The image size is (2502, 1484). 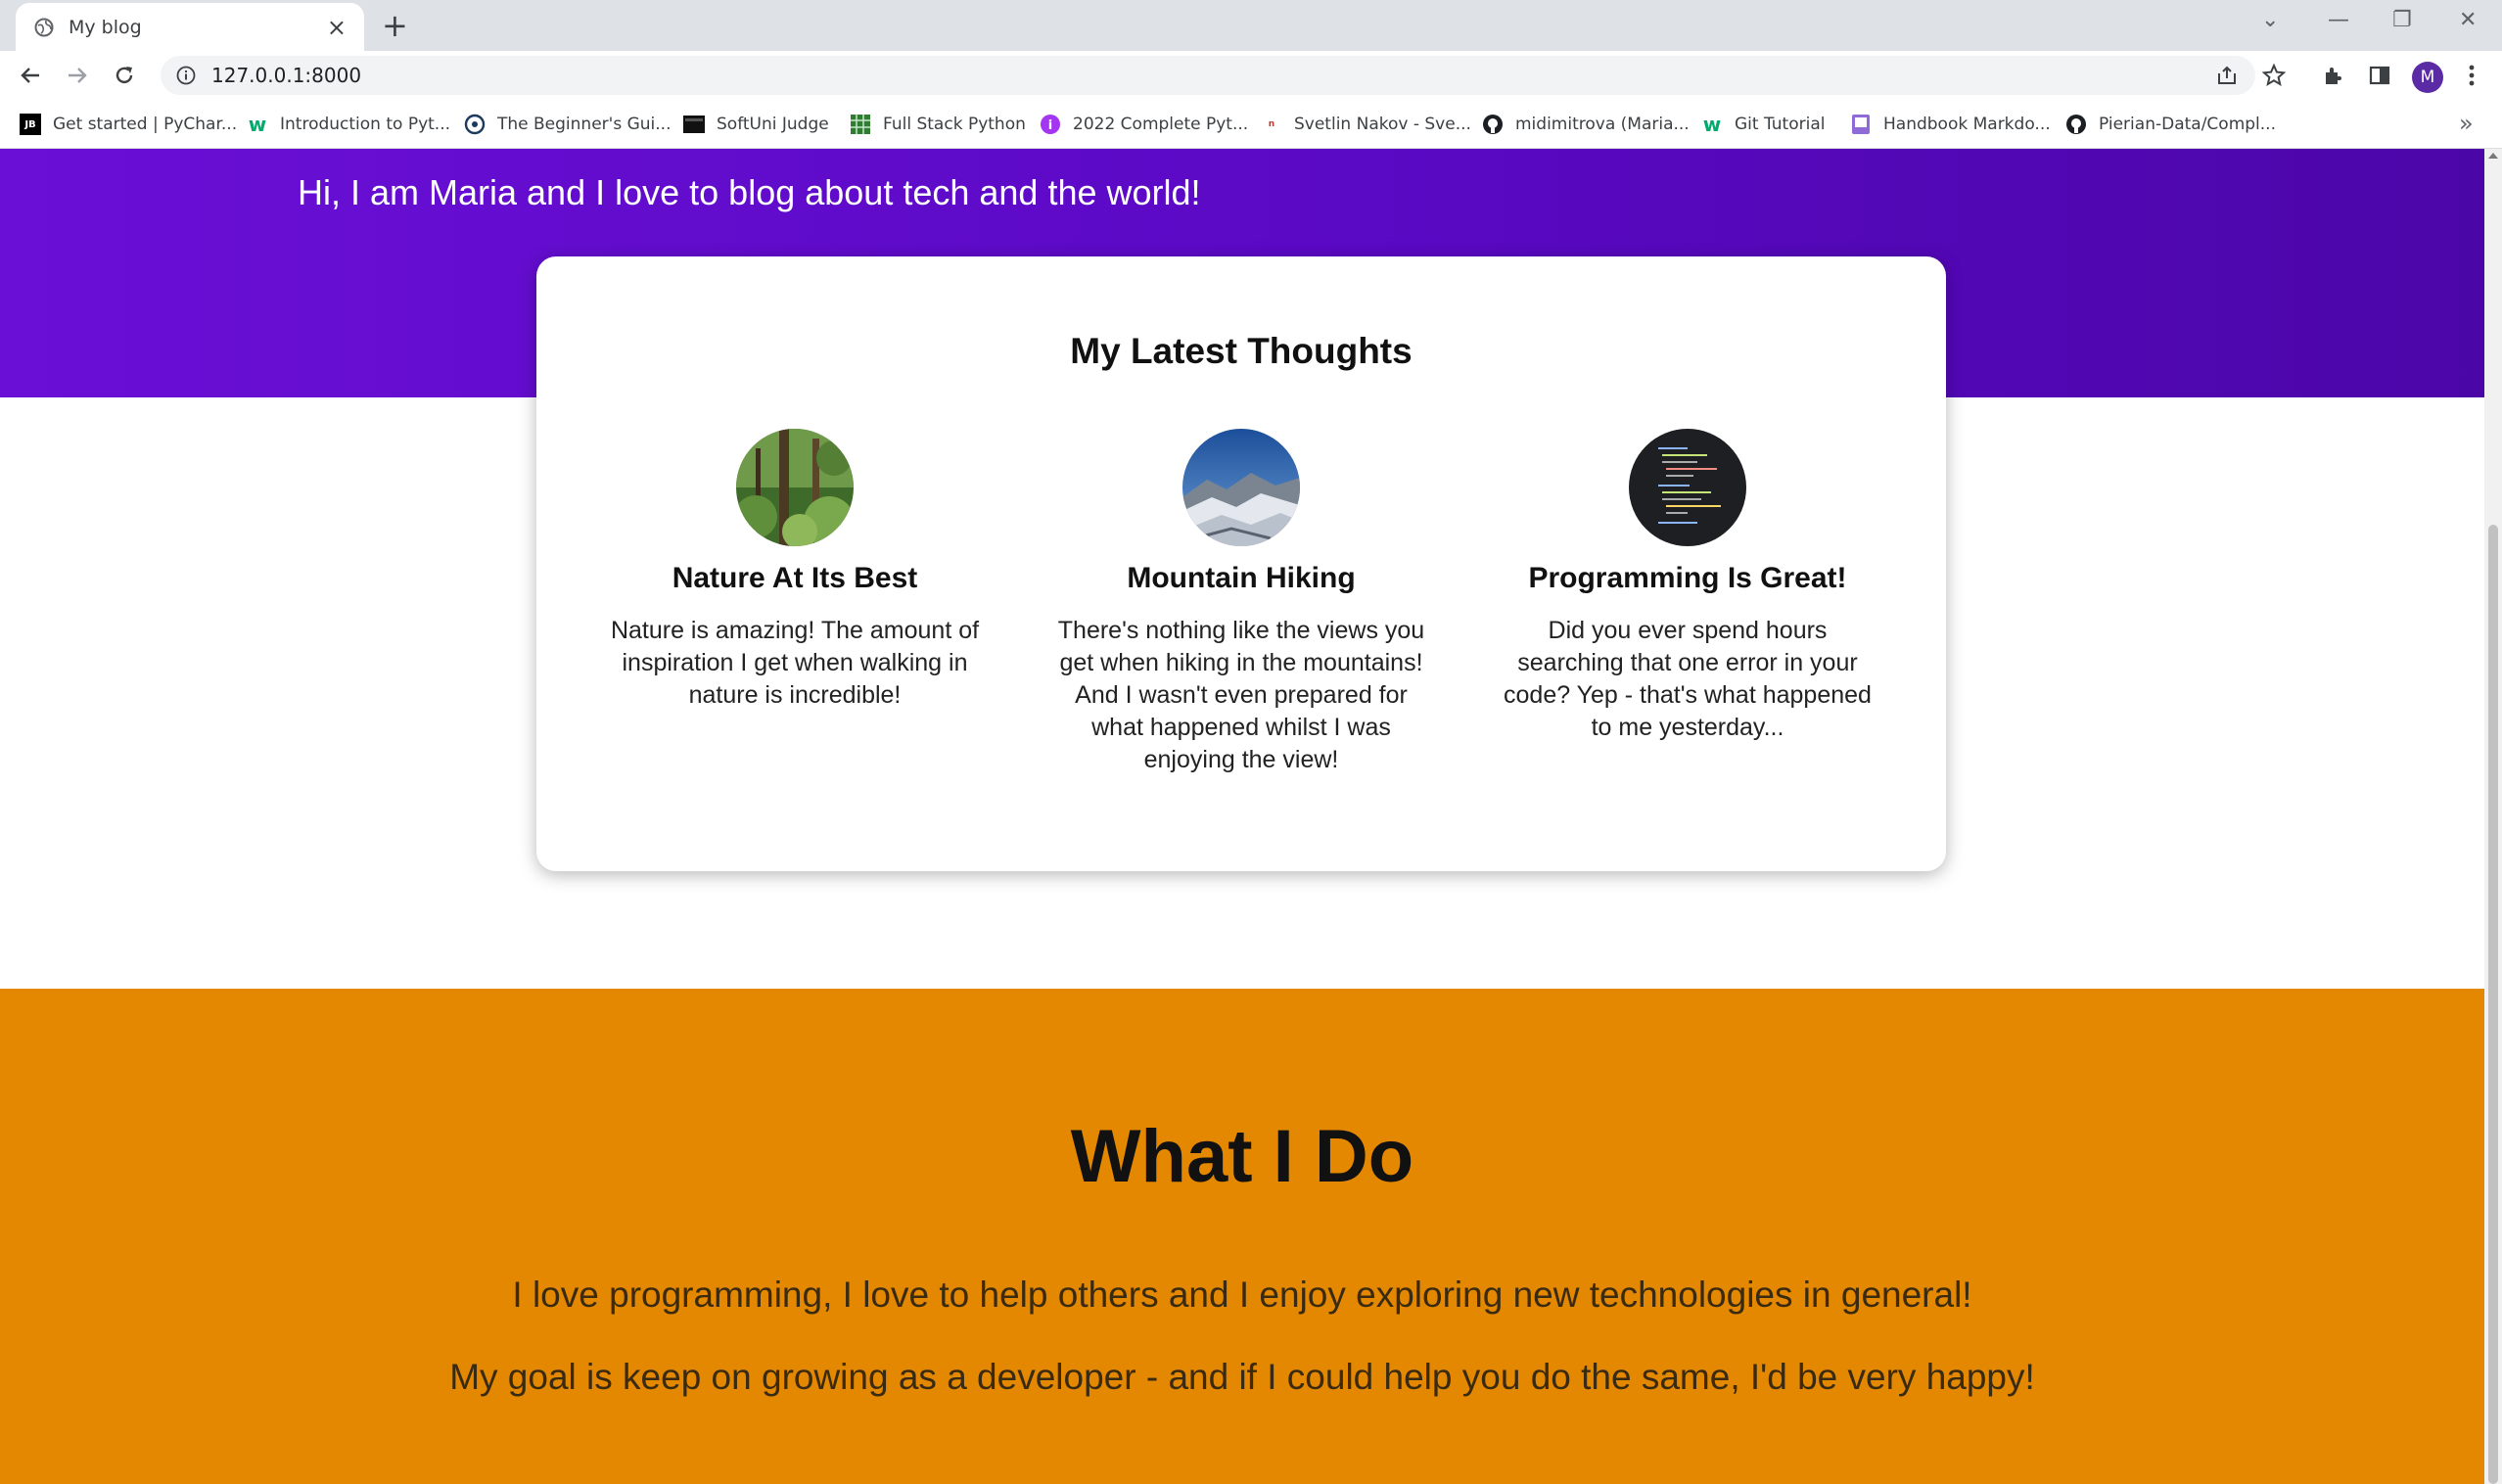 What do you see at coordinates (106, 27) in the screenshot?
I see `tab-title: My blog` at bounding box center [106, 27].